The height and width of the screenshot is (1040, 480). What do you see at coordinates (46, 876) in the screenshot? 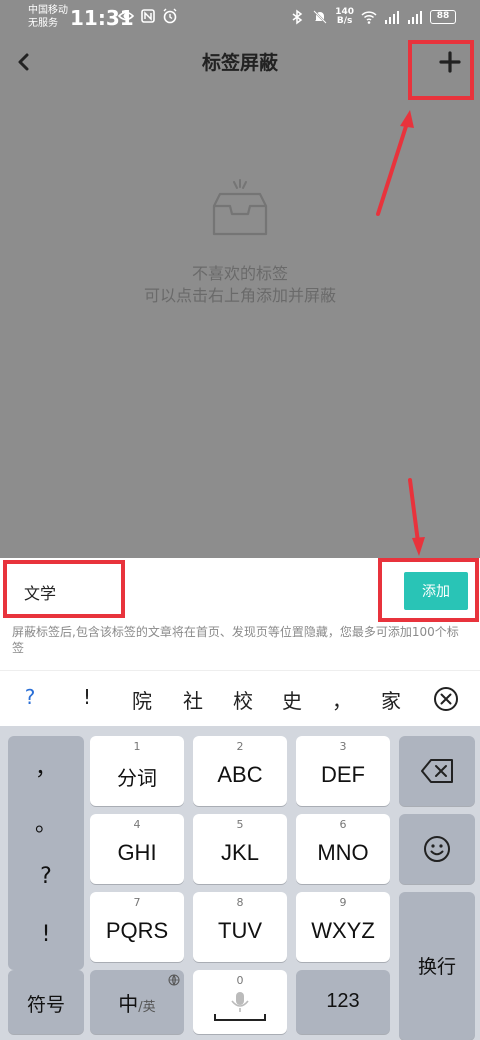
I see `punct-key-2: ?` at bounding box center [46, 876].